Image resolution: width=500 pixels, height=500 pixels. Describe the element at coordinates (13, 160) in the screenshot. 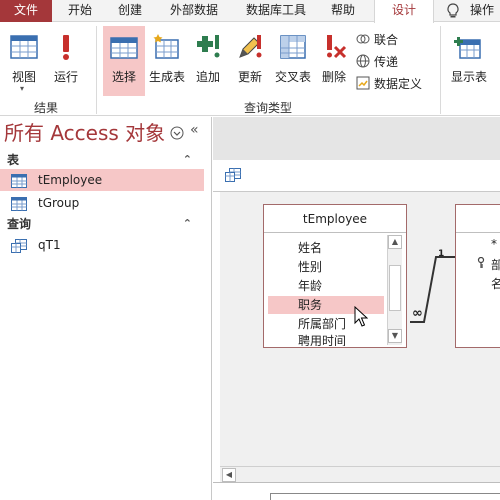

I see `nav-section-label: 表` at that location.